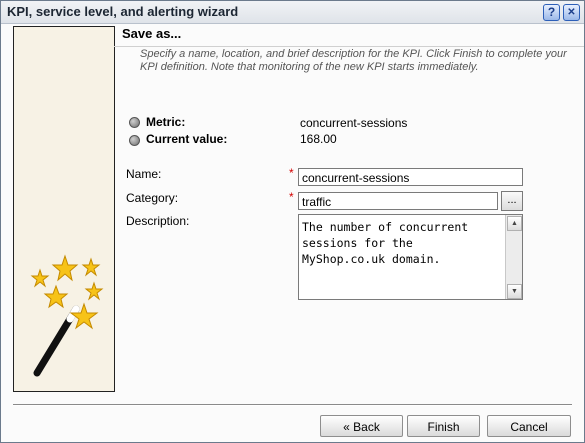 The width and height of the screenshot is (585, 443). I want to click on description-scrollbar: ▲ ▼, so click(513, 257).